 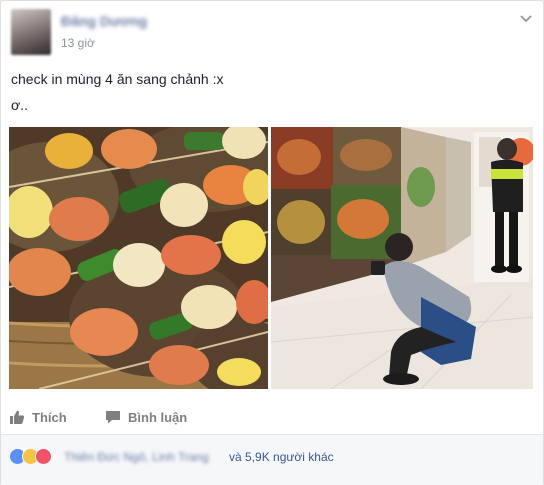 I want to click on comment-button: Bình luận, so click(x=146, y=417).